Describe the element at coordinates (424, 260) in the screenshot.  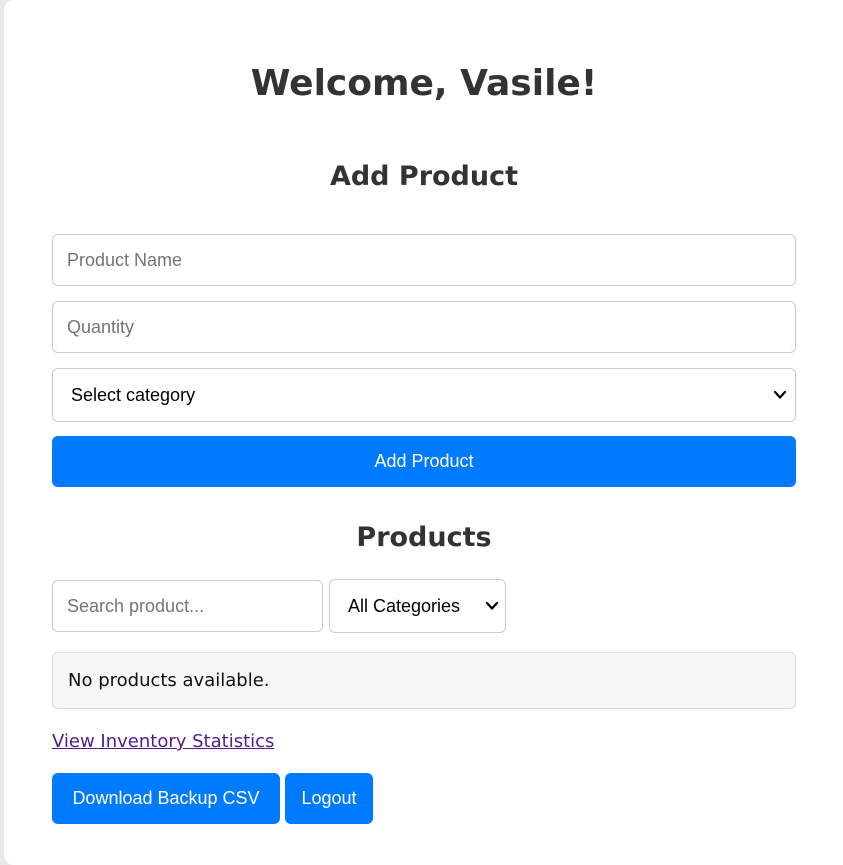
I see `product-name-input` at that location.